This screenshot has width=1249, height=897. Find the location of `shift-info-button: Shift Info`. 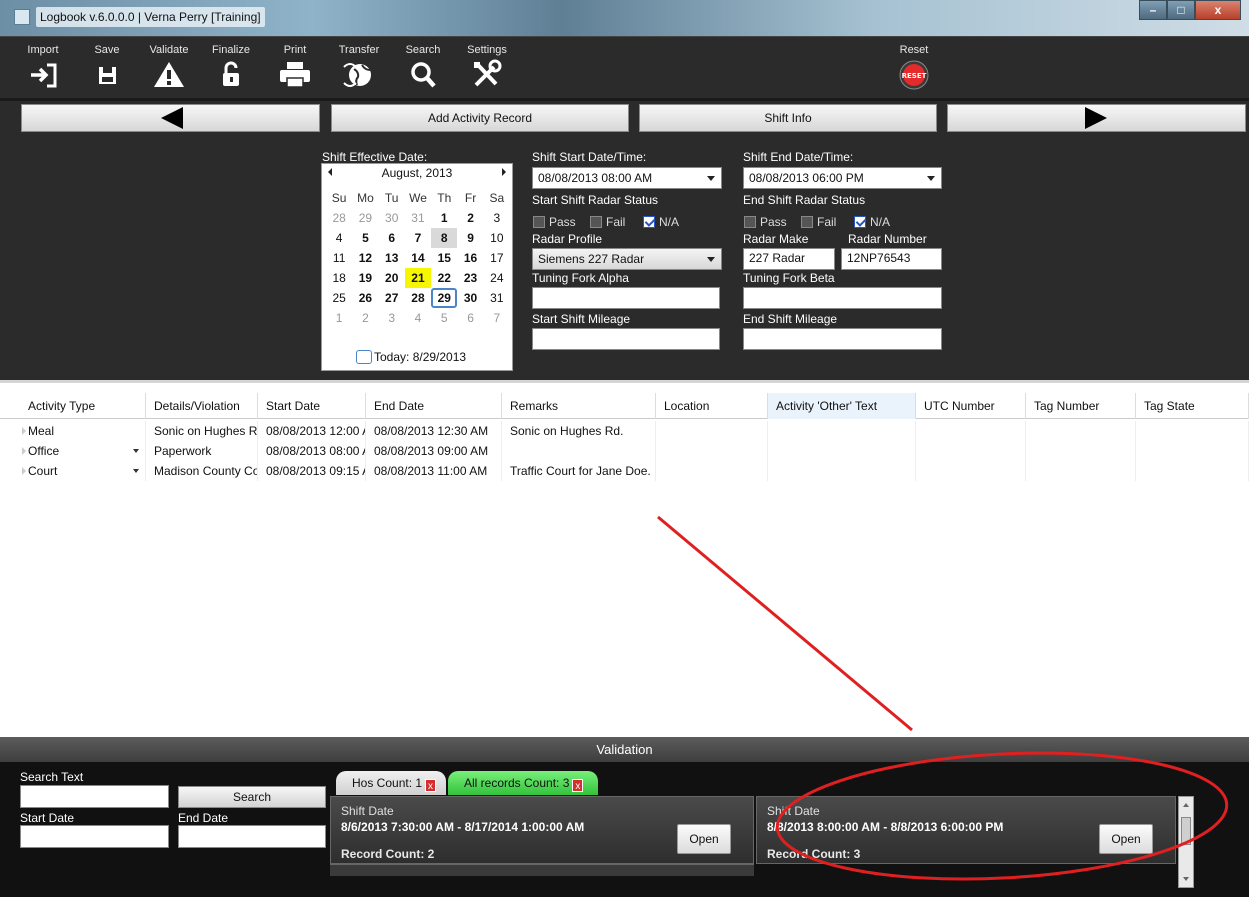

shift-info-button: Shift Info is located at coordinates (788, 118).